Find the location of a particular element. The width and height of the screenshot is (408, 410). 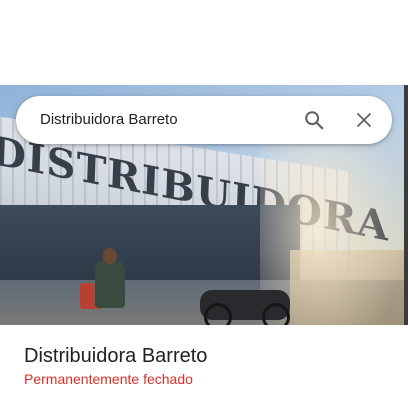

place-title: Distribuidora Barreto is located at coordinates (116, 356).